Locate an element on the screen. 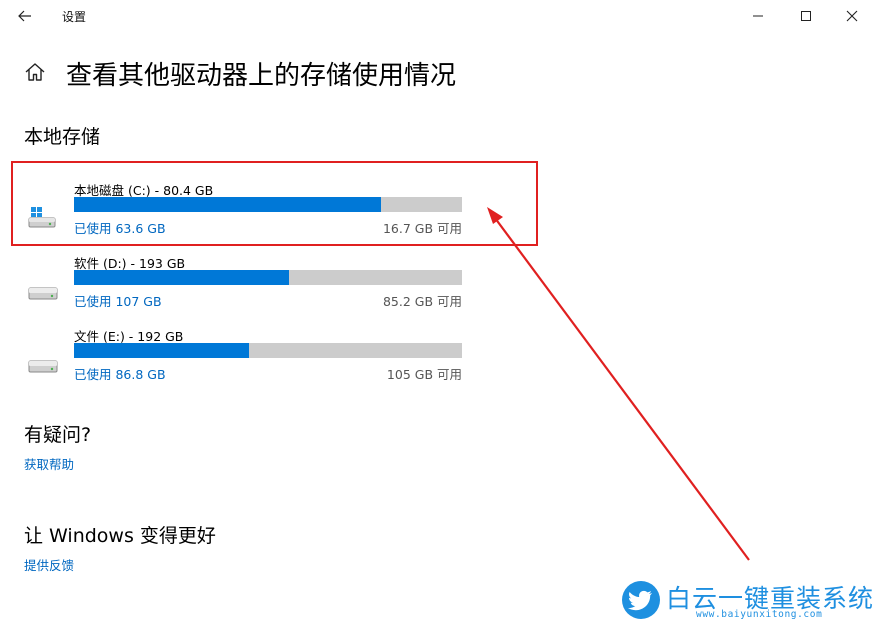 The image size is (875, 627). watermark-url: www.baiyunxitong.com is located at coordinates (759, 614).